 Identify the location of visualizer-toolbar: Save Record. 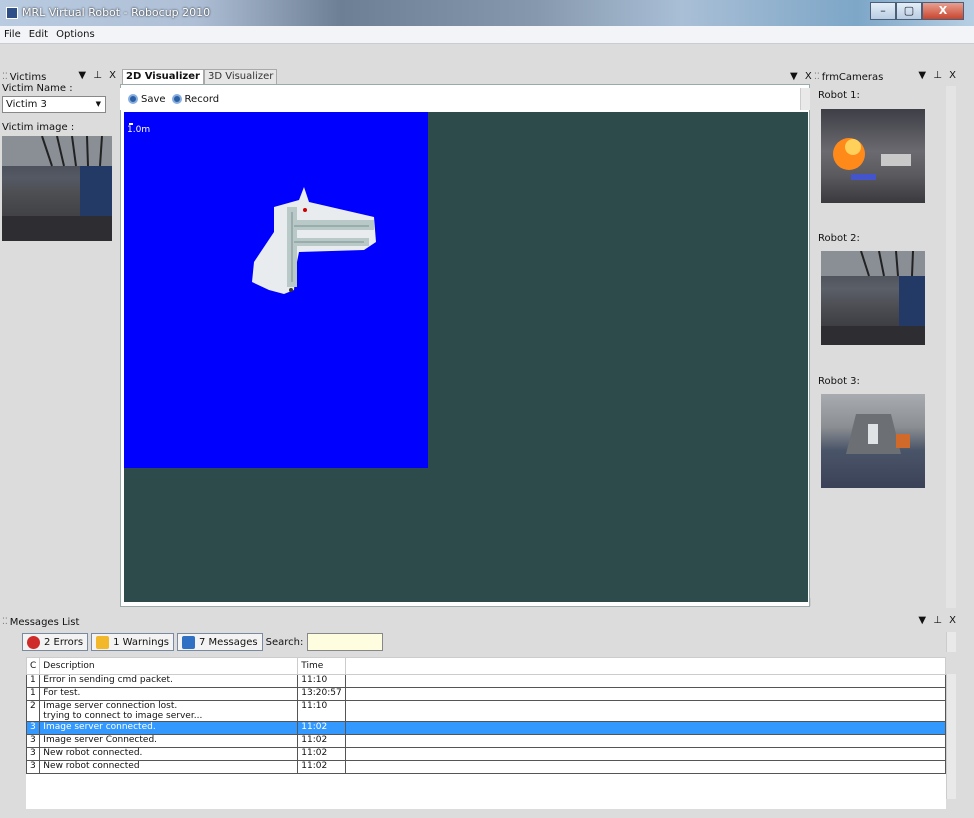
(465, 99).